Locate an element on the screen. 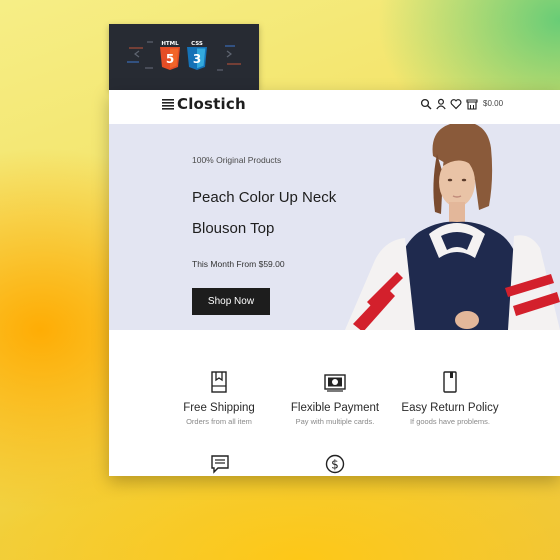 Image resolution: width=560 pixels, height=560 pixels. search-icon is located at coordinates (426, 104).